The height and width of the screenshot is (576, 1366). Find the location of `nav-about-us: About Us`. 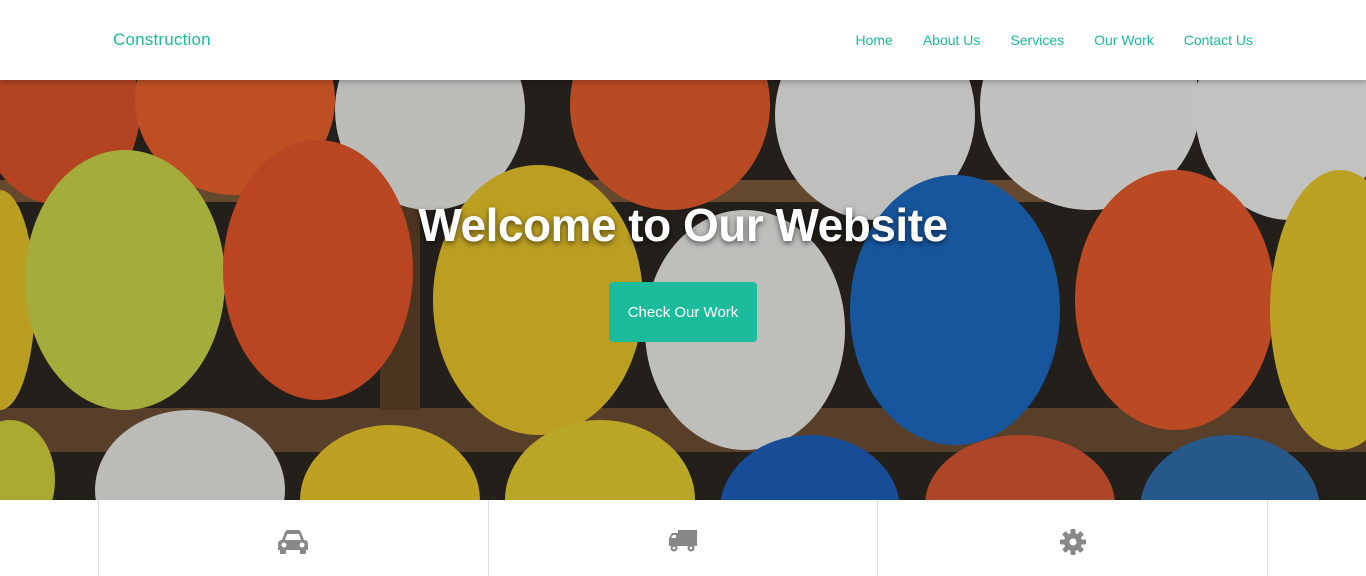

nav-about-us: About Us is located at coordinates (952, 40).